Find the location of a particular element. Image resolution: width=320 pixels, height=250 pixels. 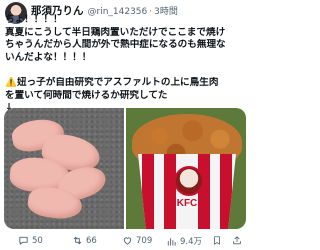

kfc-bucket: KFC is located at coordinates (187, 191).